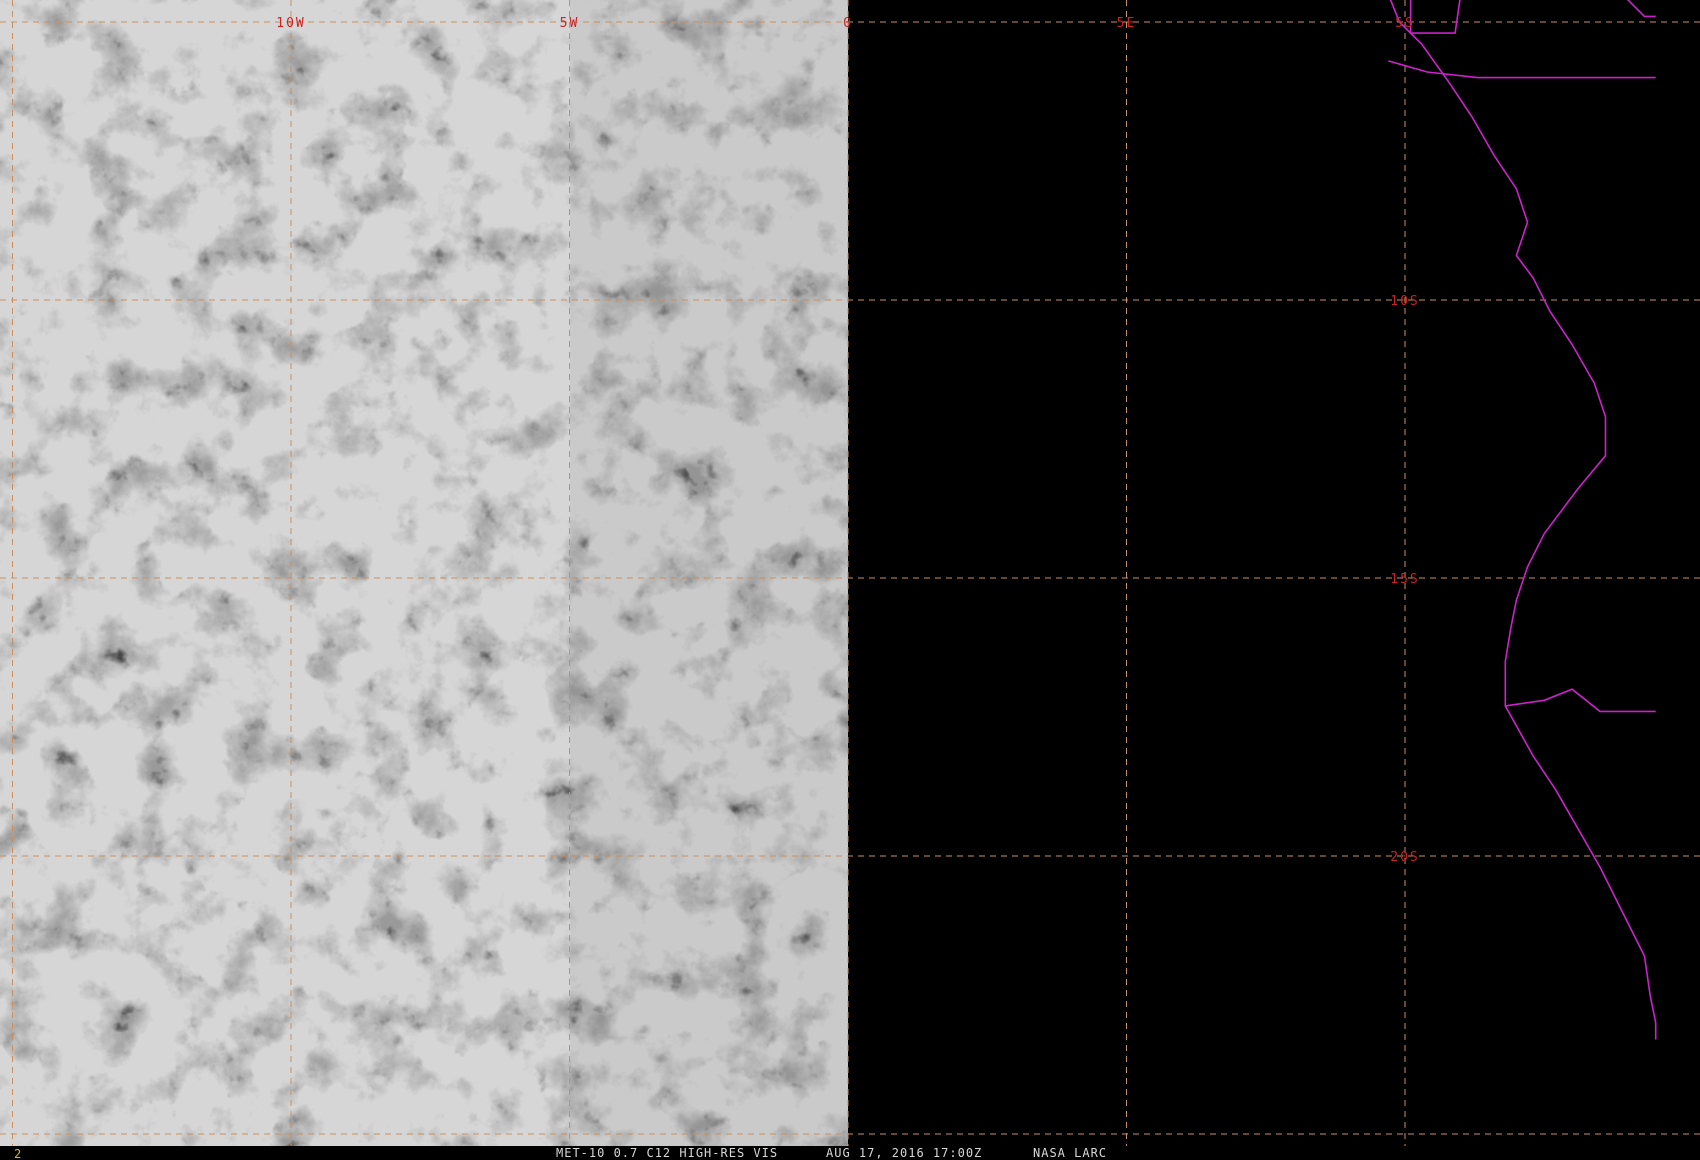 This screenshot has width=1700, height=1160. Describe the element at coordinates (18, 1153) in the screenshot. I see `frame-number: 2` at that location.